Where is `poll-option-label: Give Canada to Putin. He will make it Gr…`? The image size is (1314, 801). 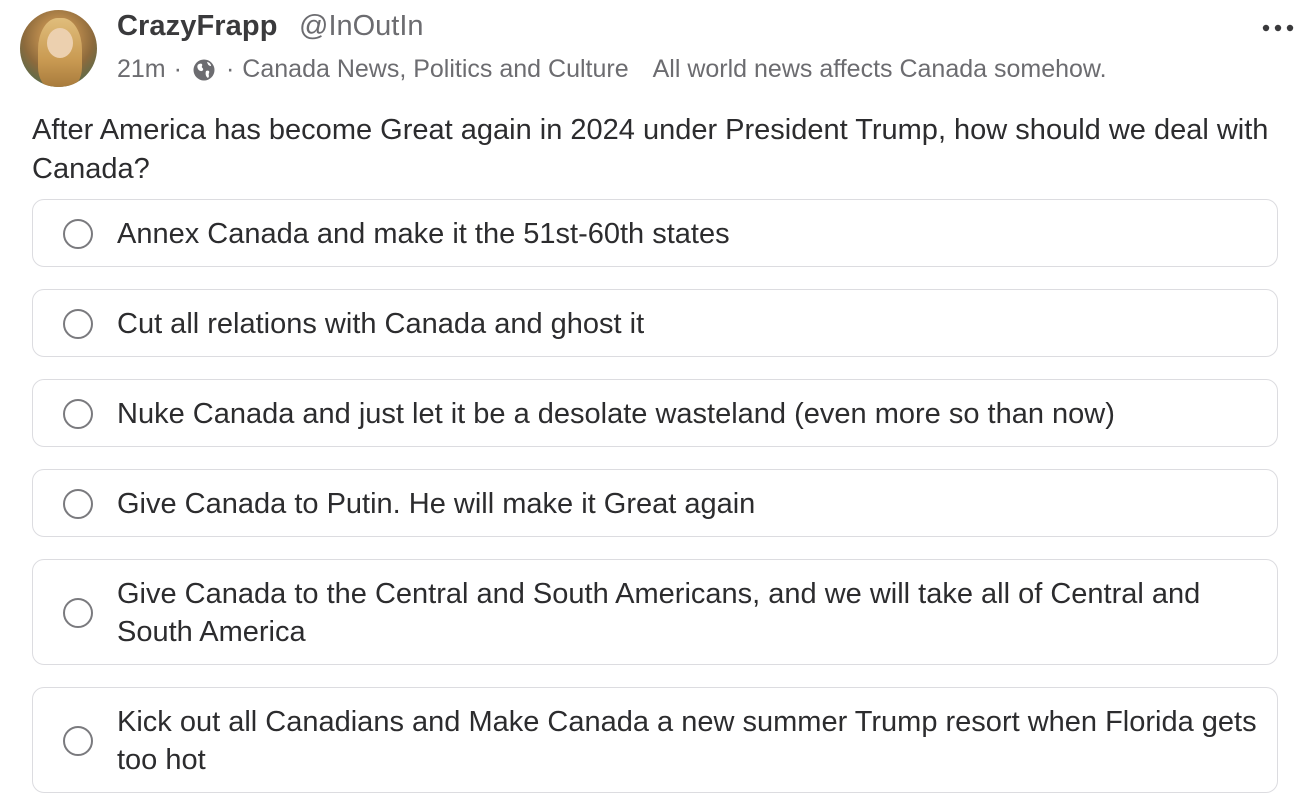 poll-option-label: Give Canada to Putin. He will make it Gr… is located at coordinates (436, 504).